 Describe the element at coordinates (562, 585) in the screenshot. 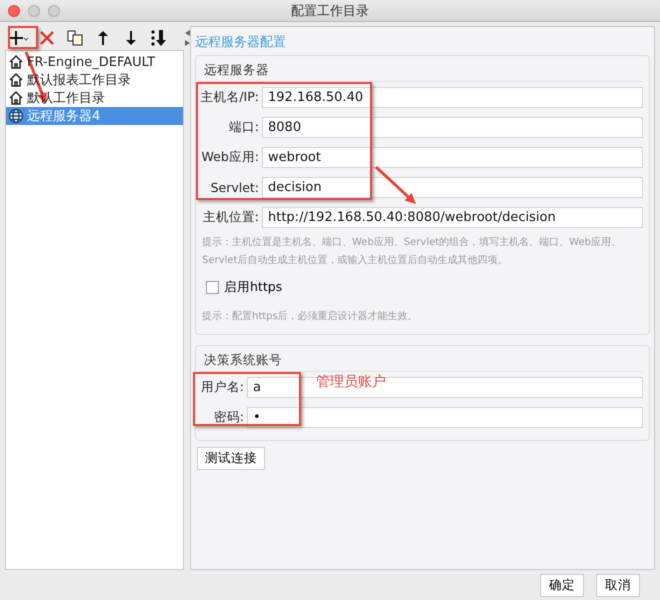

I see `dialog-button: 确定` at that location.